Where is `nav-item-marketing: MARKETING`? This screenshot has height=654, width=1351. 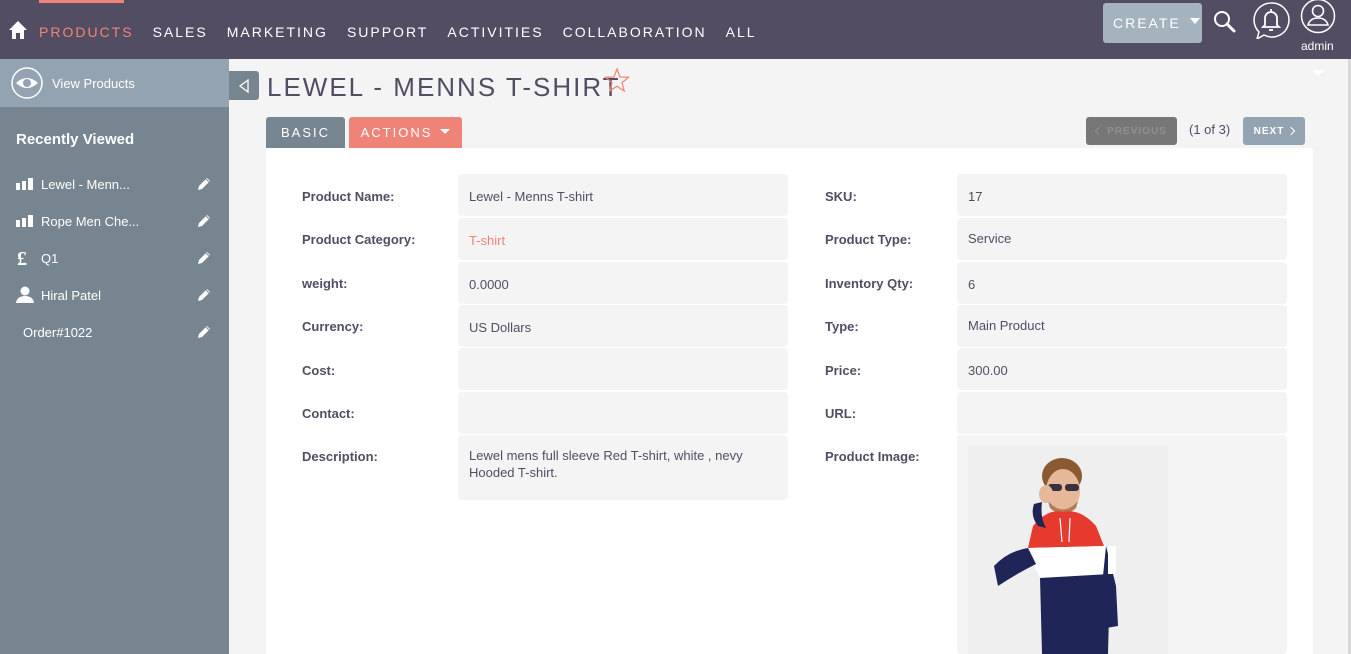 nav-item-marketing: MARKETING is located at coordinates (277, 32).